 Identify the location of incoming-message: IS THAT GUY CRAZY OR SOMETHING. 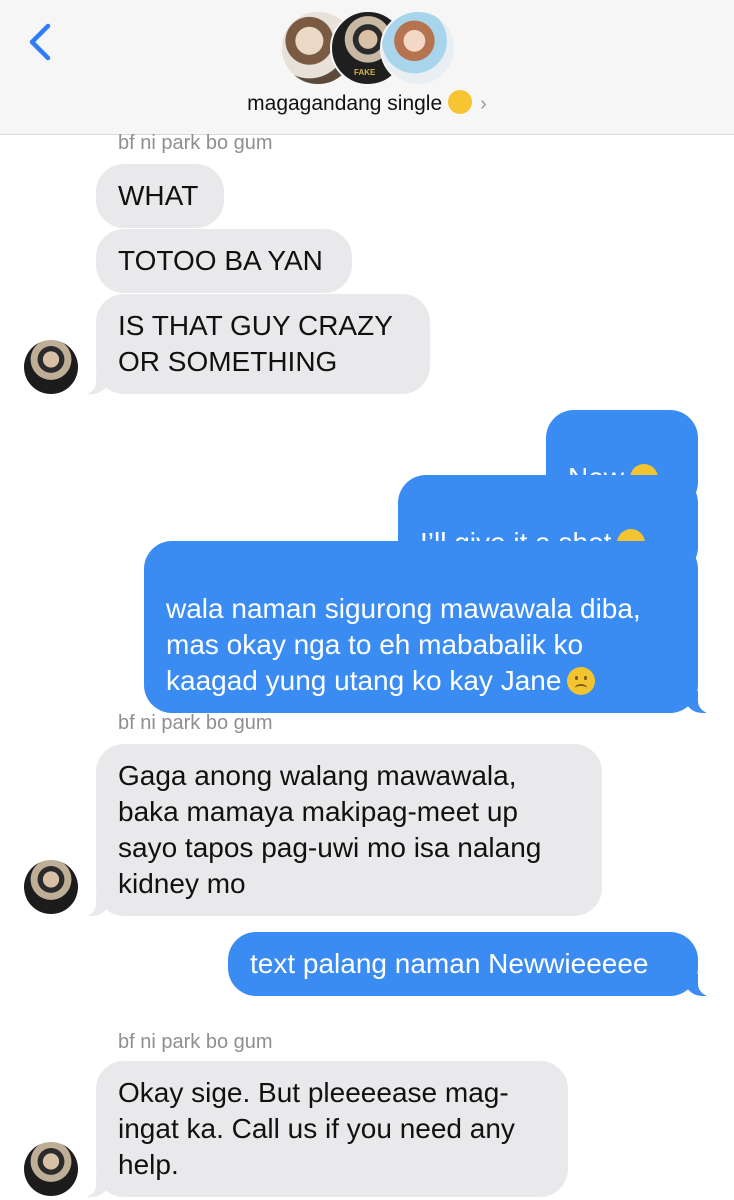
(256, 344).